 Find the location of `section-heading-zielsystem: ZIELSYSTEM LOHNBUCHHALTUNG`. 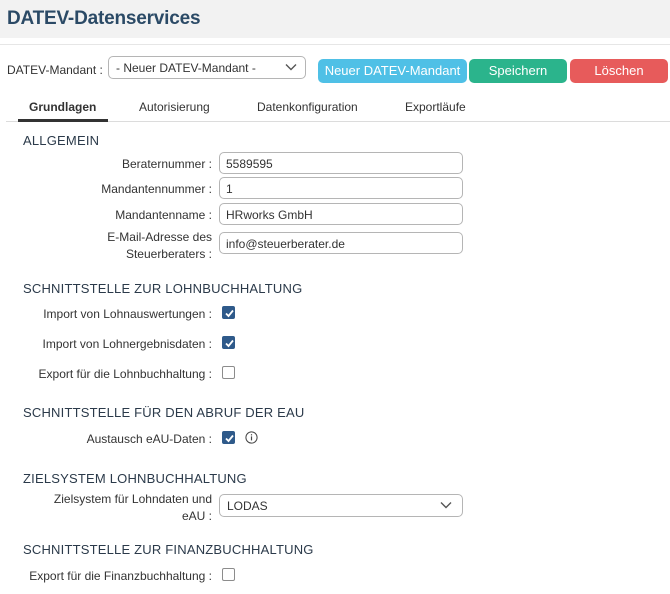

section-heading-zielsystem: ZIELSYSTEM LOHNBUCHHALTUNG is located at coordinates (135, 478).